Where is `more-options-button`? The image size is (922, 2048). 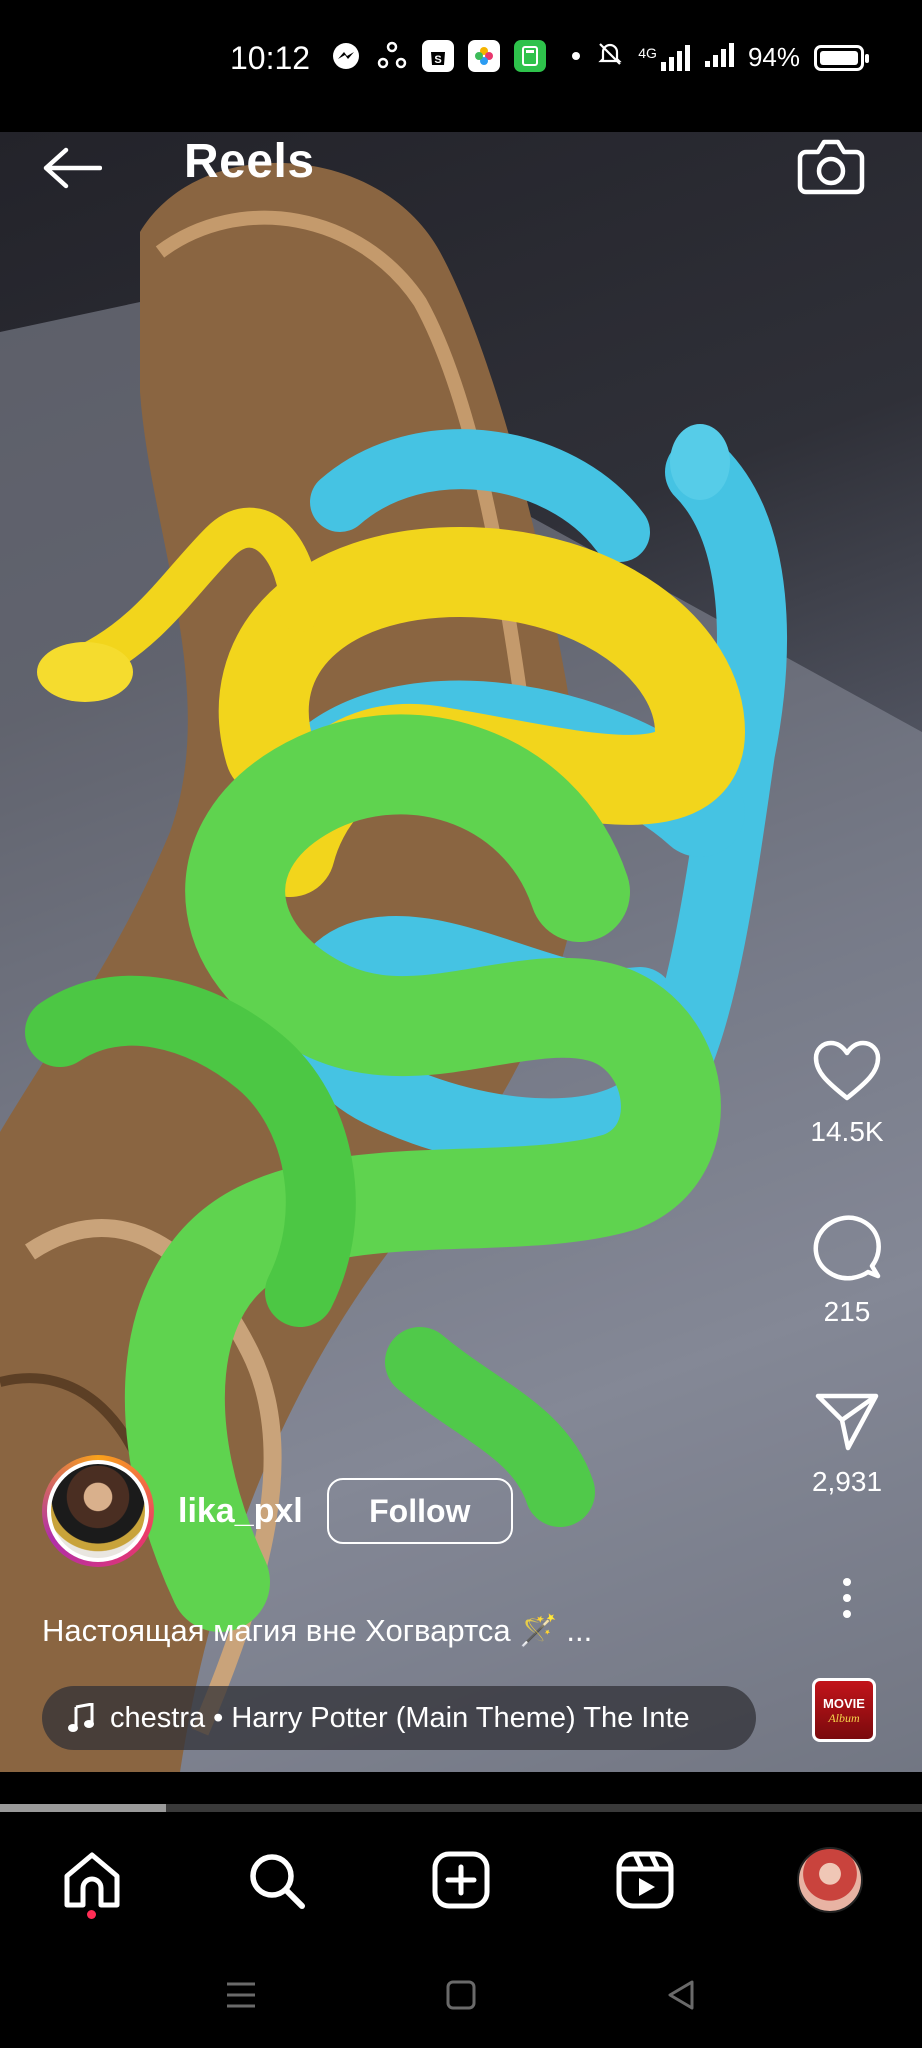 more-options-button is located at coordinates (847, 1598).